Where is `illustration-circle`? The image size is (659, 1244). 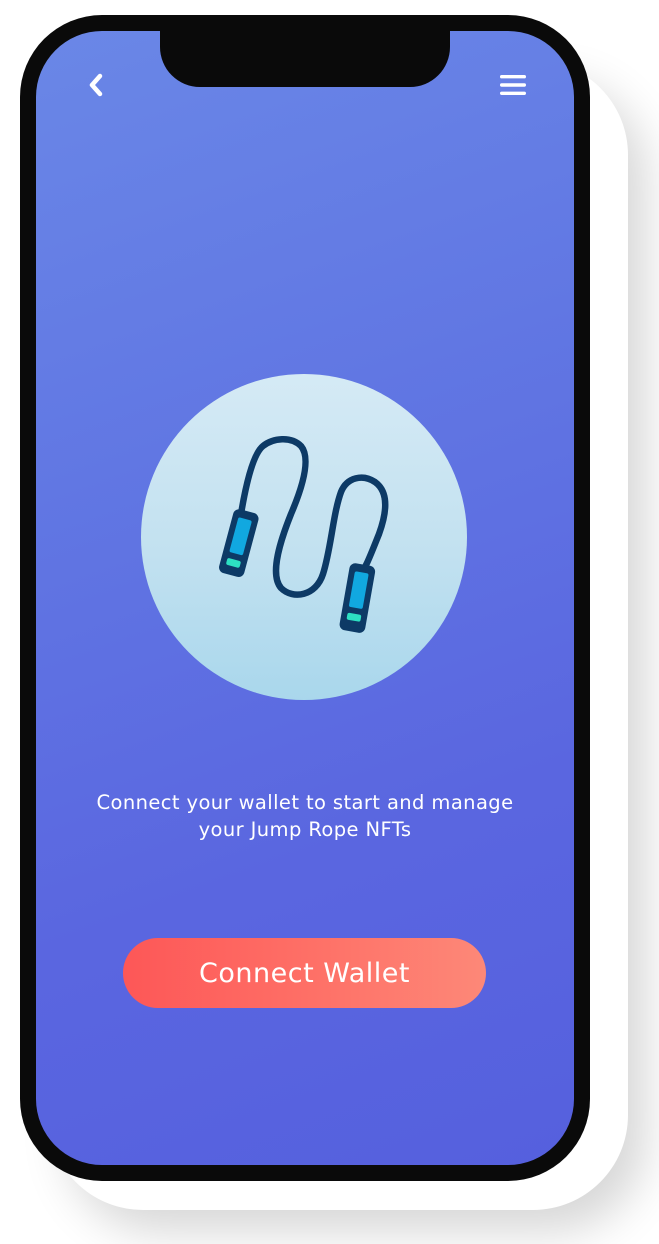 illustration-circle is located at coordinates (304, 537).